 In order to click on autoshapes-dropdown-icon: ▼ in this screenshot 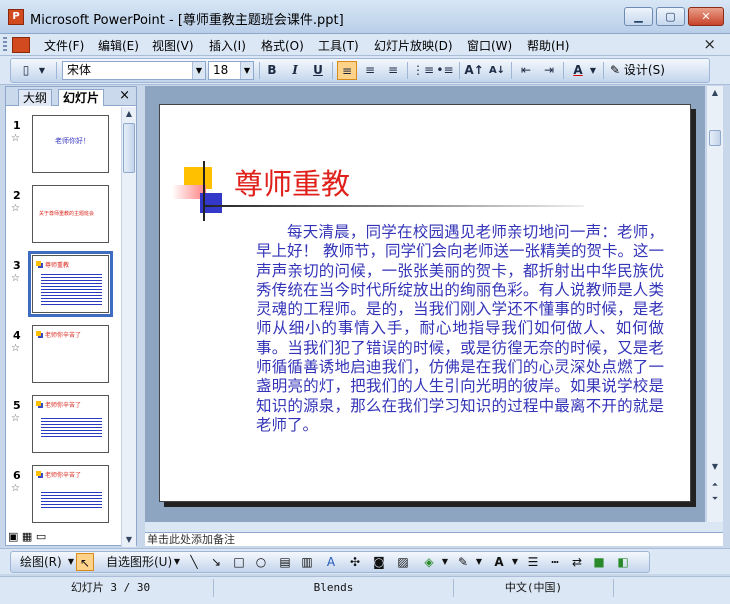, I will do `click(177, 562)`.